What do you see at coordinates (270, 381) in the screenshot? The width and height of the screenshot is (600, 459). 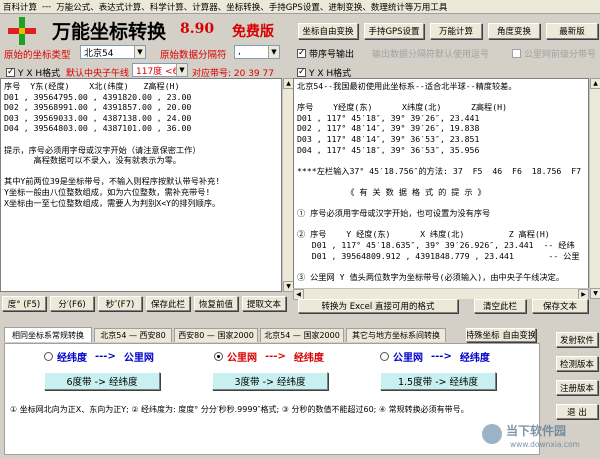 I see `zone3-to-geo-button: 3度带 -> 经纬度` at bounding box center [270, 381].